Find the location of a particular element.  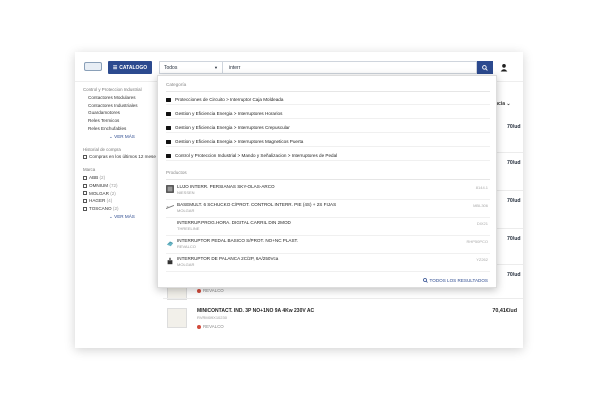

suggestion-product-brand: REVALCO is located at coordinates (186, 246).